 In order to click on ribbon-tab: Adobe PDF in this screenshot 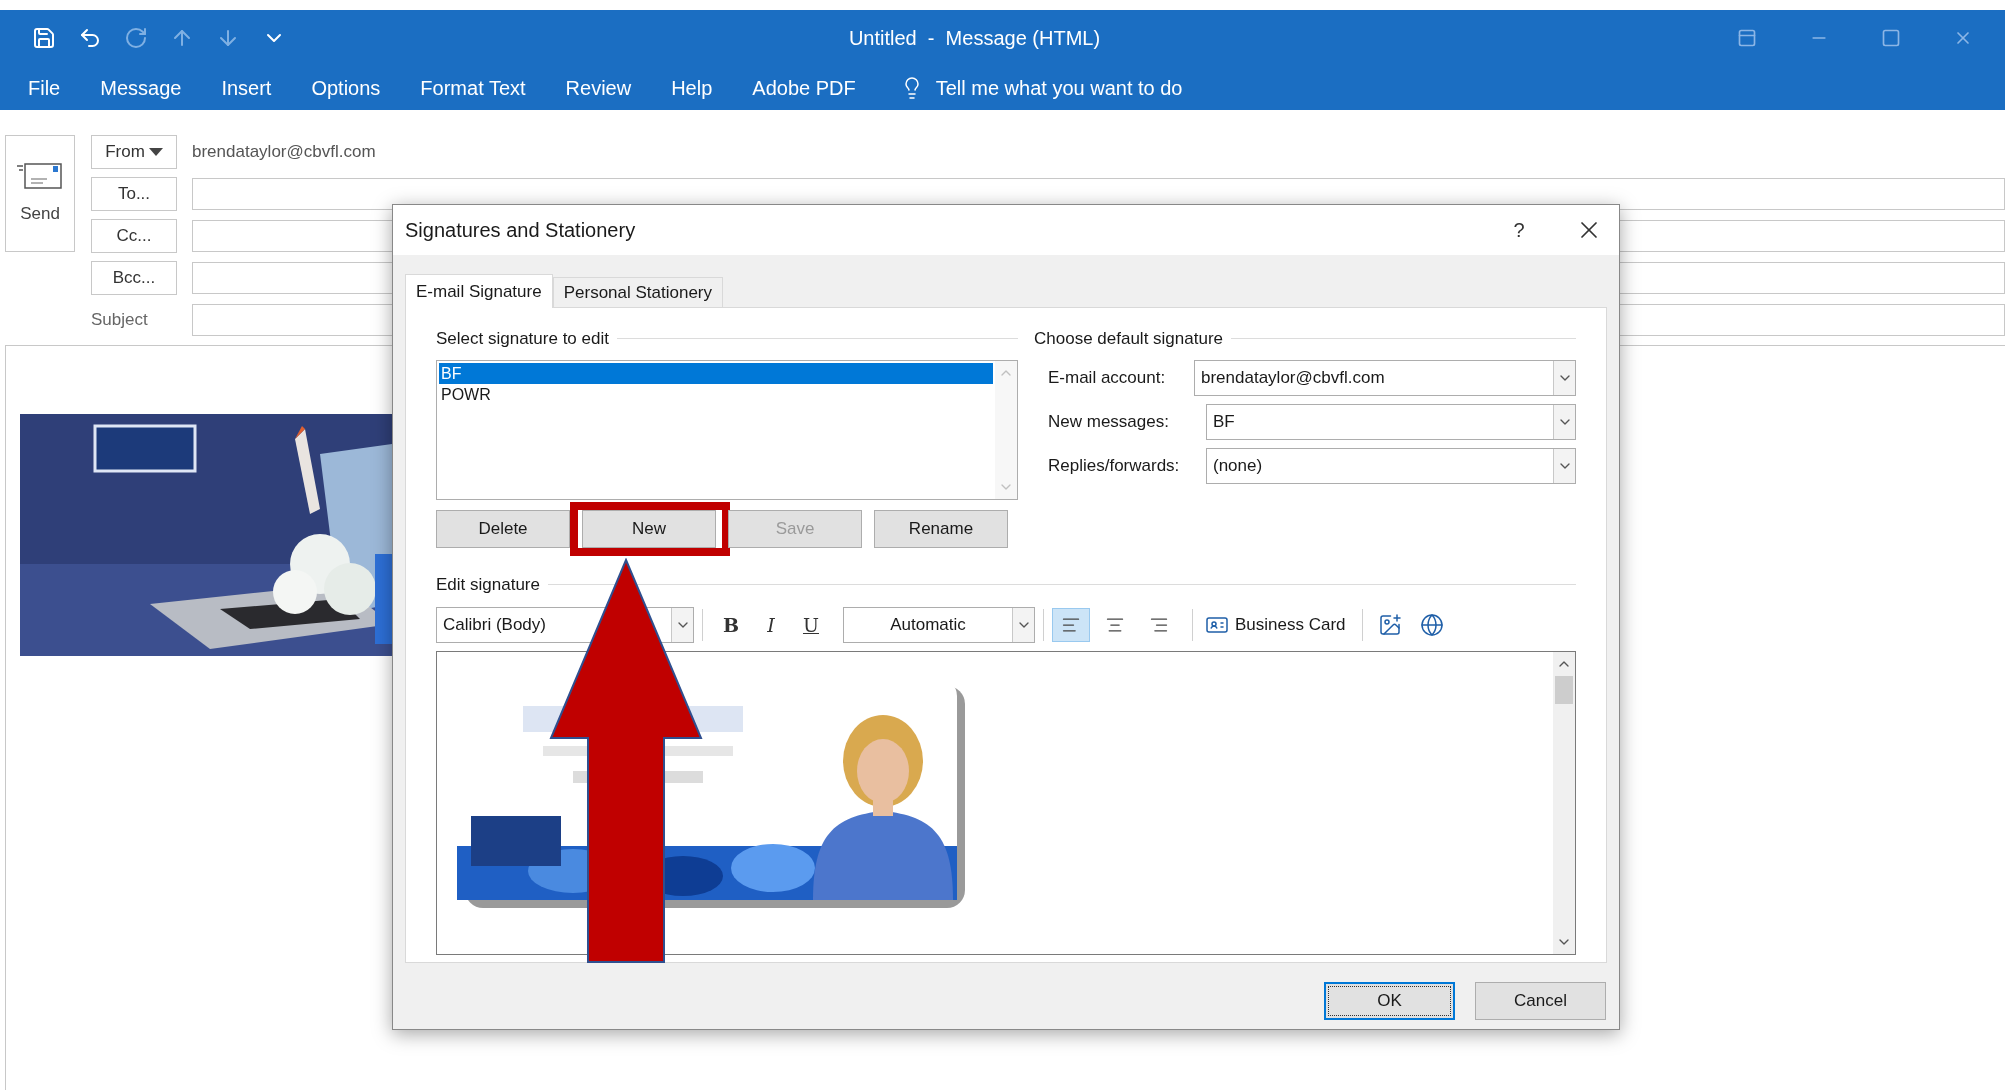, I will do `click(804, 87)`.